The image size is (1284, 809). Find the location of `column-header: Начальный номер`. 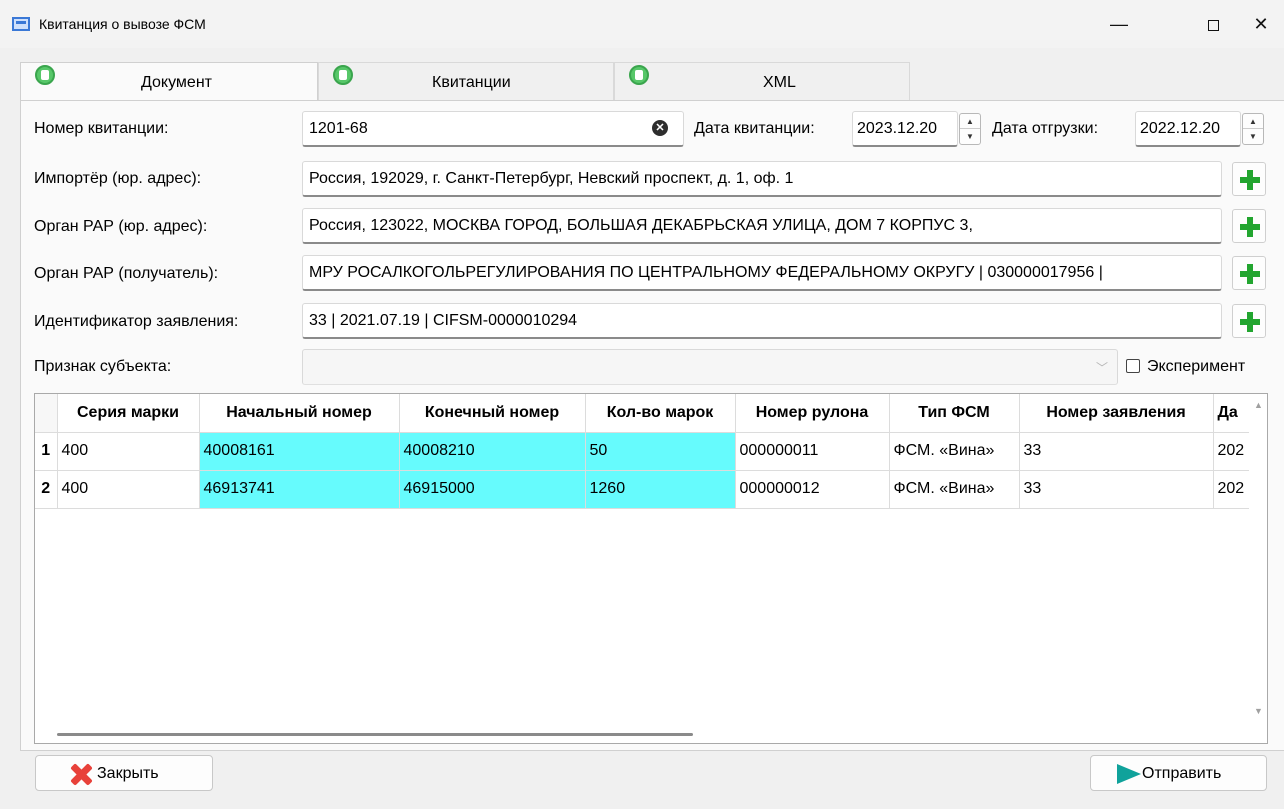

column-header: Начальный номер is located at coordinates (299, 413).